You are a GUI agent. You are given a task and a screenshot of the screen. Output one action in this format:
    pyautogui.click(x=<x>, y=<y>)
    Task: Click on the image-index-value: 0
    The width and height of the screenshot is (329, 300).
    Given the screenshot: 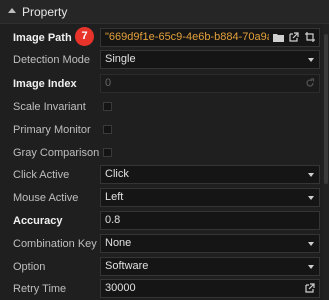 What is the action you would take?
    pyautogui.click(x=108, y=83)
    